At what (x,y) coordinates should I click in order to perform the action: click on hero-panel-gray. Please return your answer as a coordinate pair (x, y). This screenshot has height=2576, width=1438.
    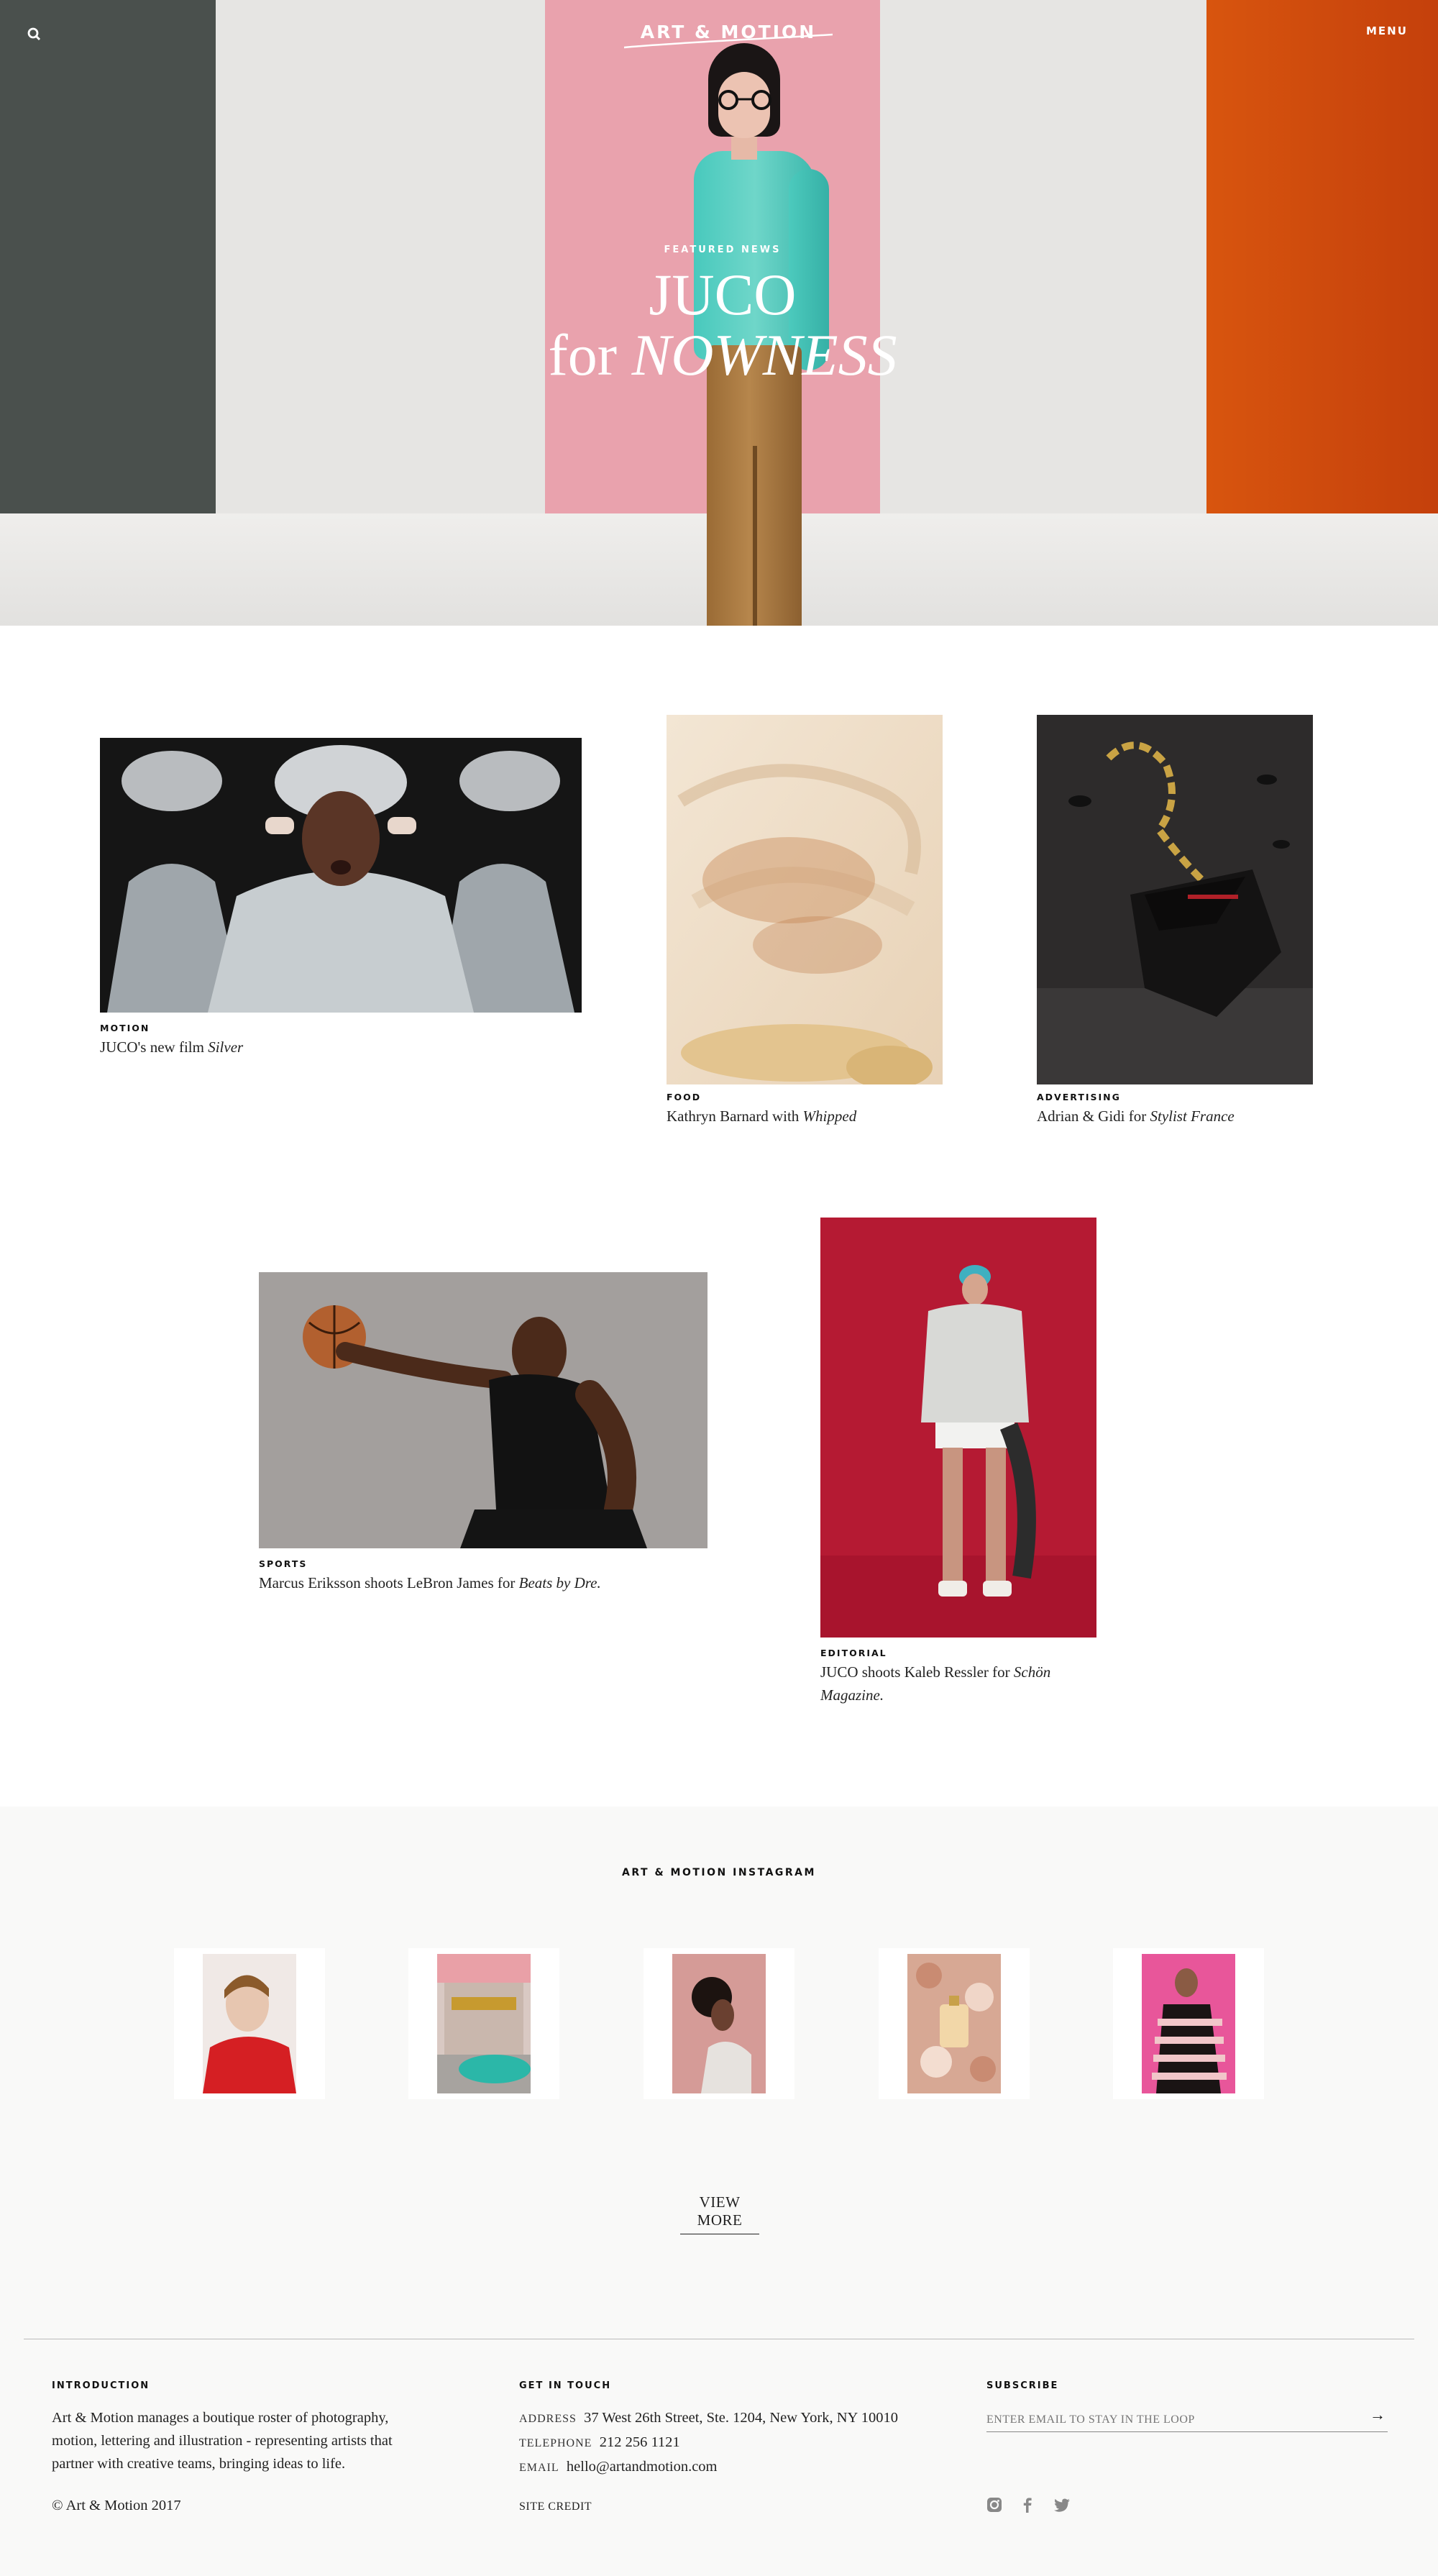
    Looking at the image, I should click on (108, 256).